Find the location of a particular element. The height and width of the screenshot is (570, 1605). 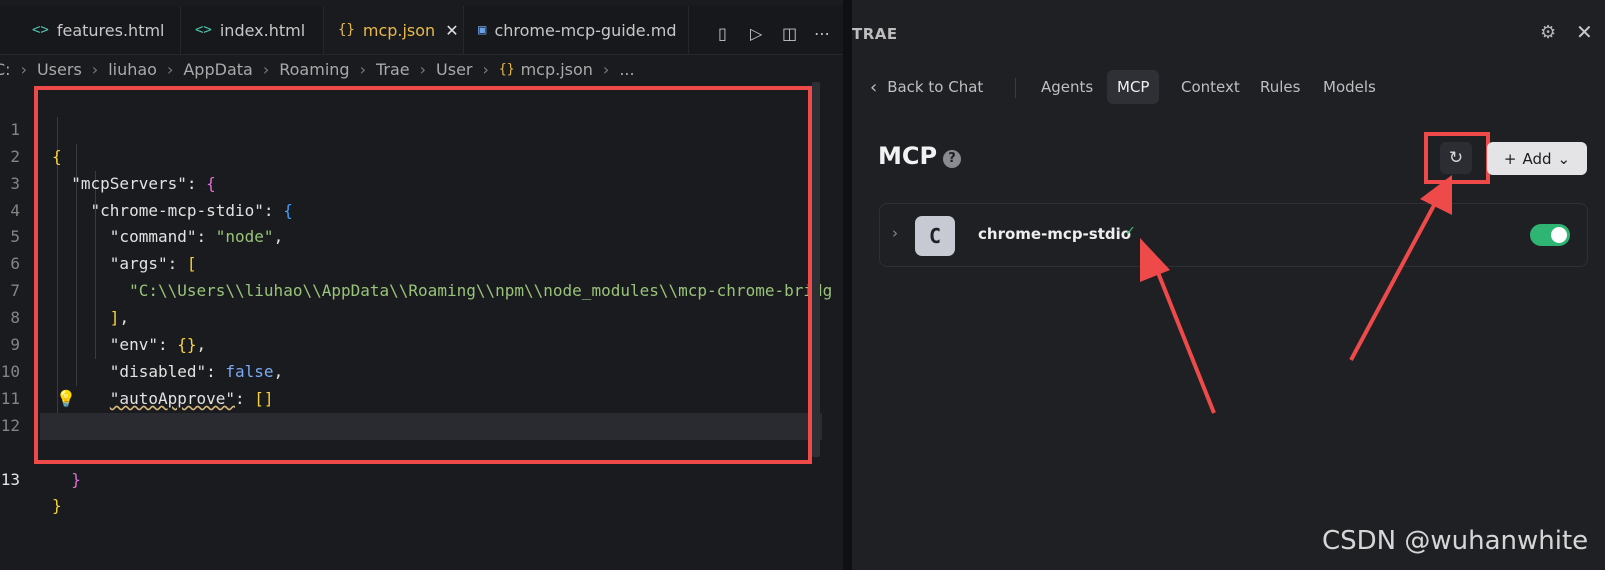

nav-divider is located at coordinates (1015, 88).